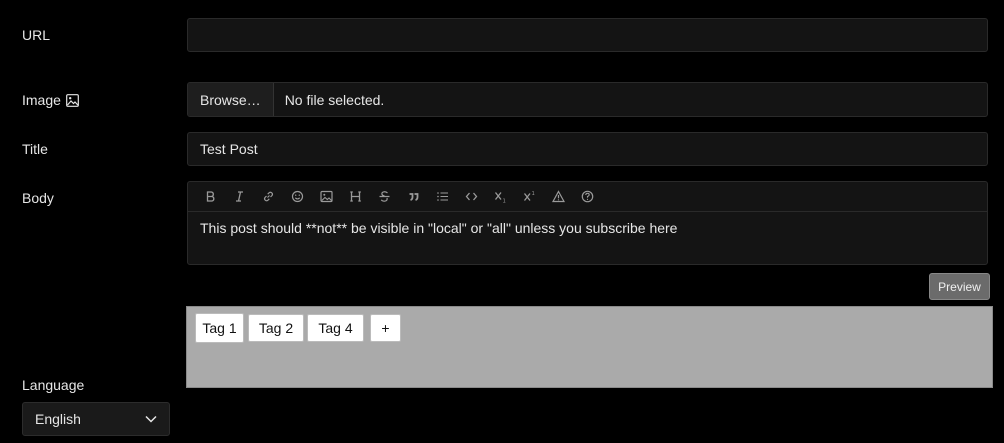 The height and width of the screenshot is (443, 1004). Describe the element at coordinates (58, 419) in the screenshot. I see `language-value: English` at that location.